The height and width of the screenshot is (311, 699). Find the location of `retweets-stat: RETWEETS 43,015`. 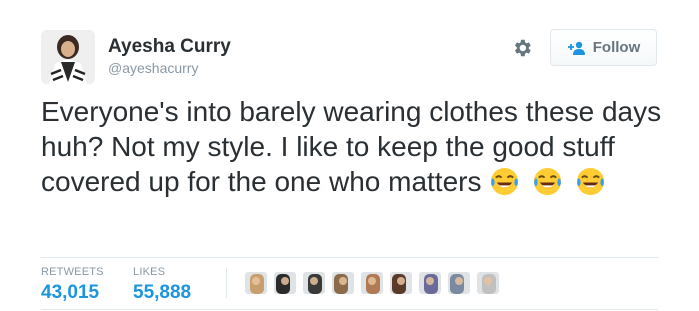

retweets-stat: RETWEETS 43,015 is located at coordinates (72, 285).